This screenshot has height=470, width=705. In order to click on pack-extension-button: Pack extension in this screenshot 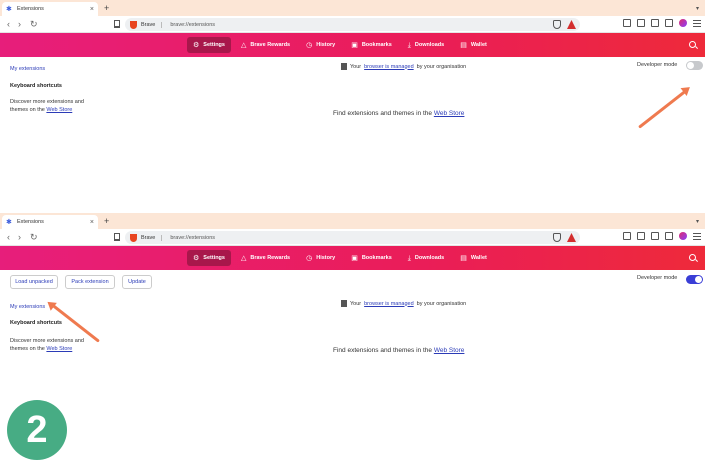, I will do `click(90, 282)`.